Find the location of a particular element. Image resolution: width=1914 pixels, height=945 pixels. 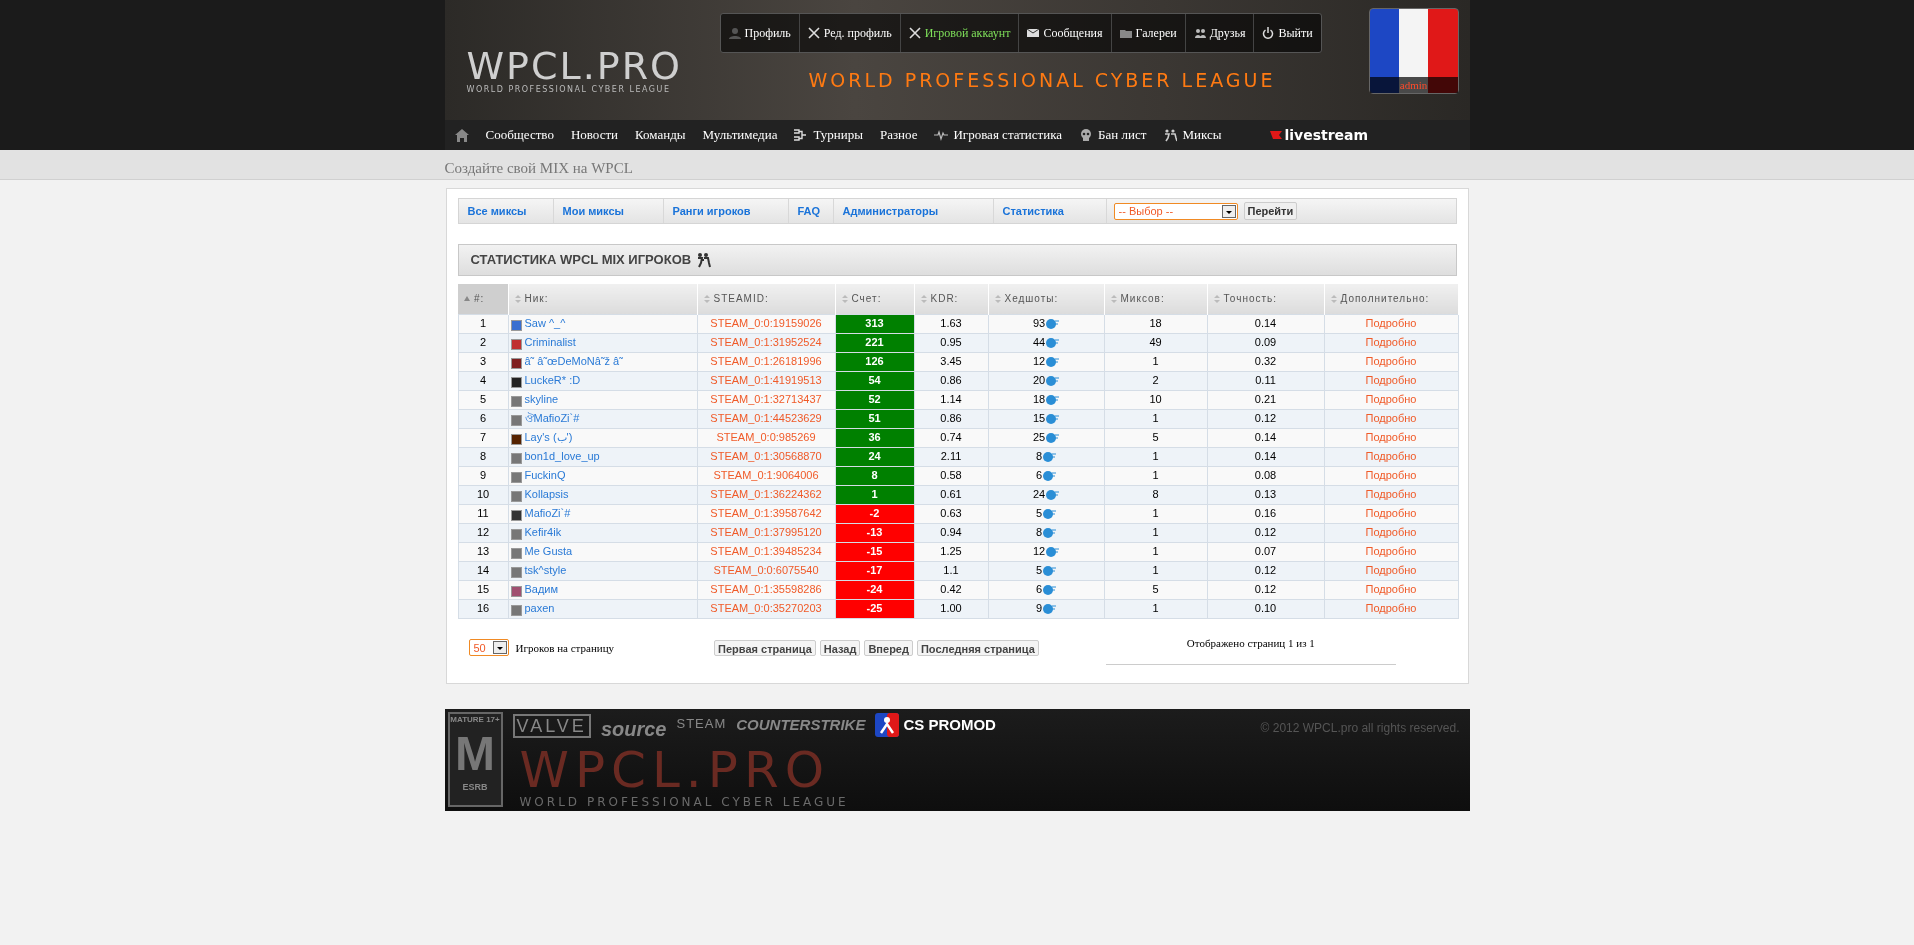

player-link: Вадим is located at coordinates (541, 589).